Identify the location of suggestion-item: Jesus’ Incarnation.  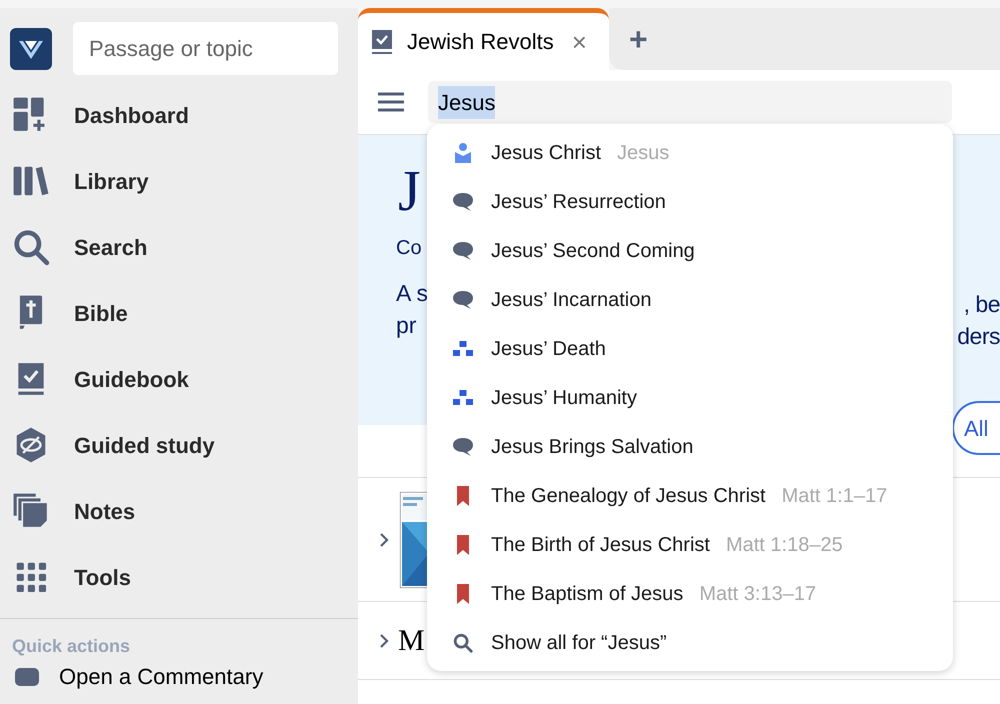
(690, 299).